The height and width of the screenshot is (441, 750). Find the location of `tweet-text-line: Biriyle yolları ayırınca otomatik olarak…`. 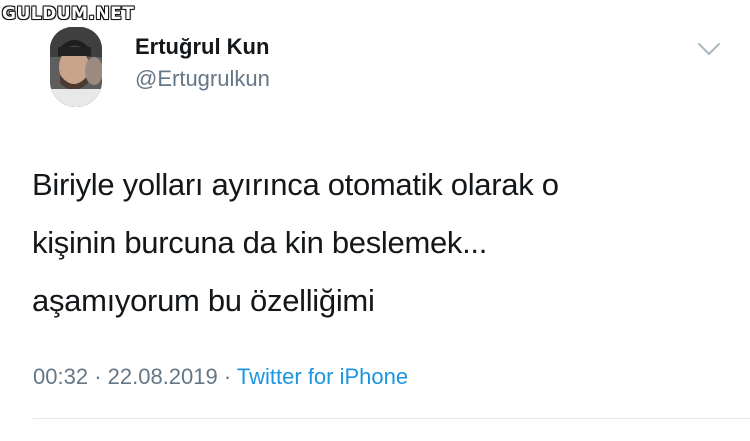

tweet-text-line: Biriyle yolları ayırınca otomatik olarak… is located at coordinates (295, 184).